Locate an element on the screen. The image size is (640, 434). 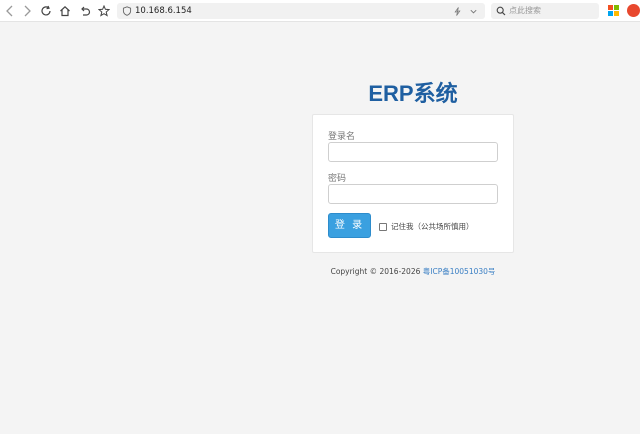
search-box: 点此搜索 is located at coordinates (545, 11).